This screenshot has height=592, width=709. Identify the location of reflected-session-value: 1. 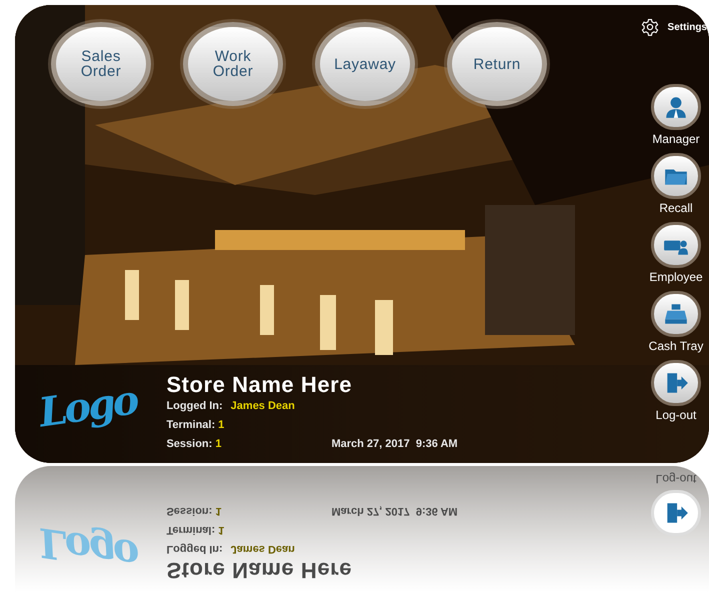
(218, 511).